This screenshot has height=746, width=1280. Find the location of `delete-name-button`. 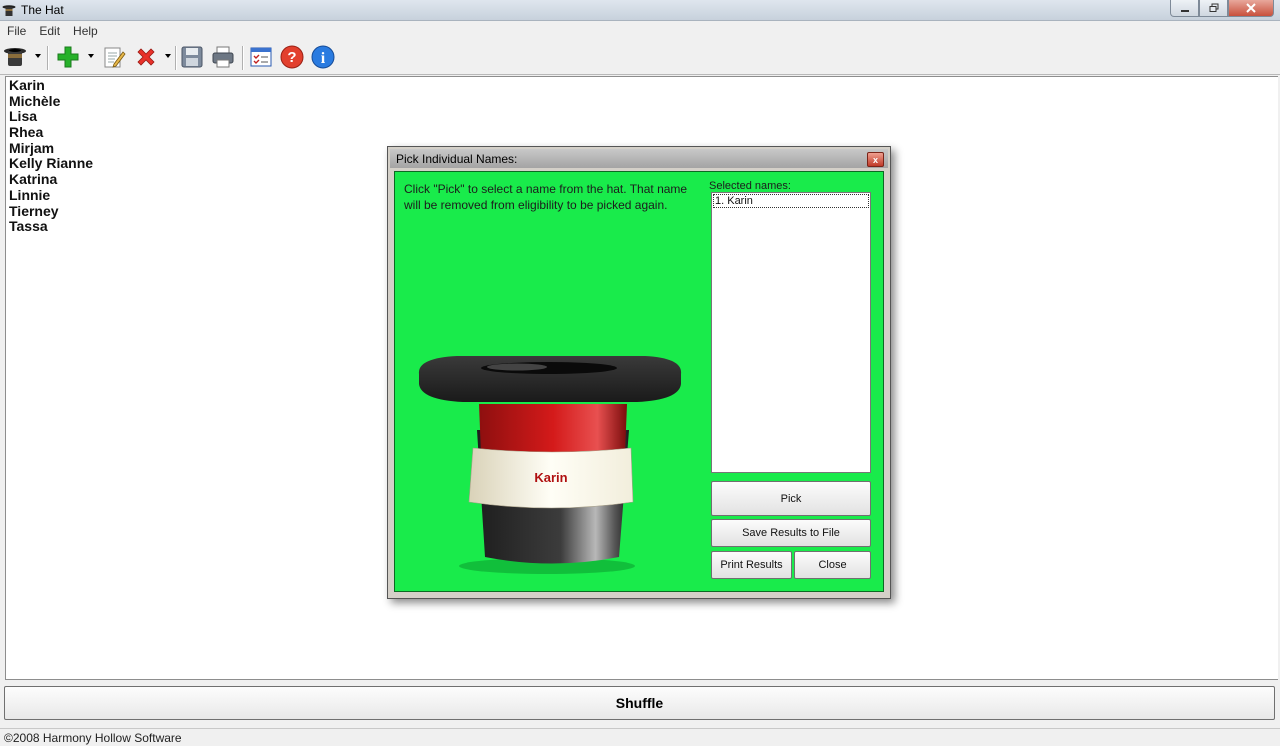

delete-name-button is located at coordinates (146, 57).